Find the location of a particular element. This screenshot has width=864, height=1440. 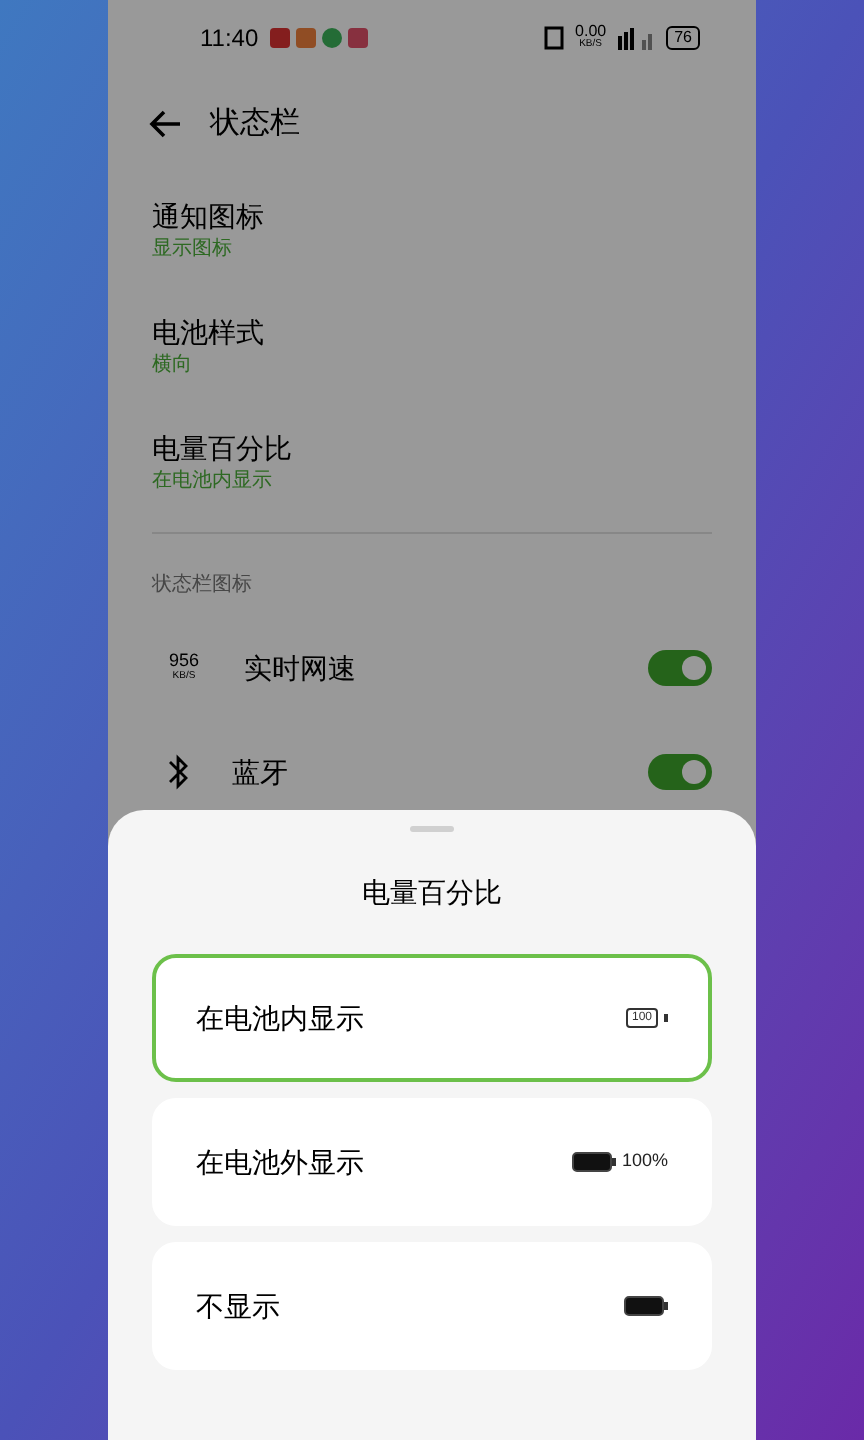

net-speed-text: 0.00 is located at coordinates (591, 31).